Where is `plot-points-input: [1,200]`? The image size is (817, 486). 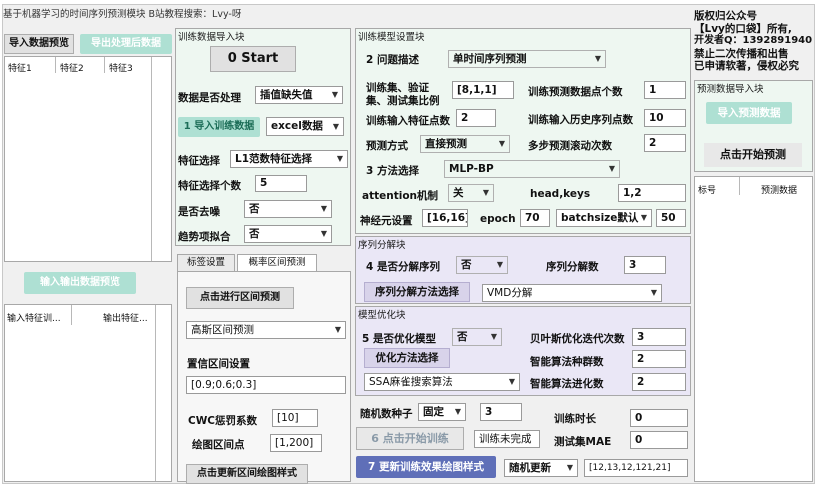 plot-points-input: [1,200] is located at coordinates (296, 443).